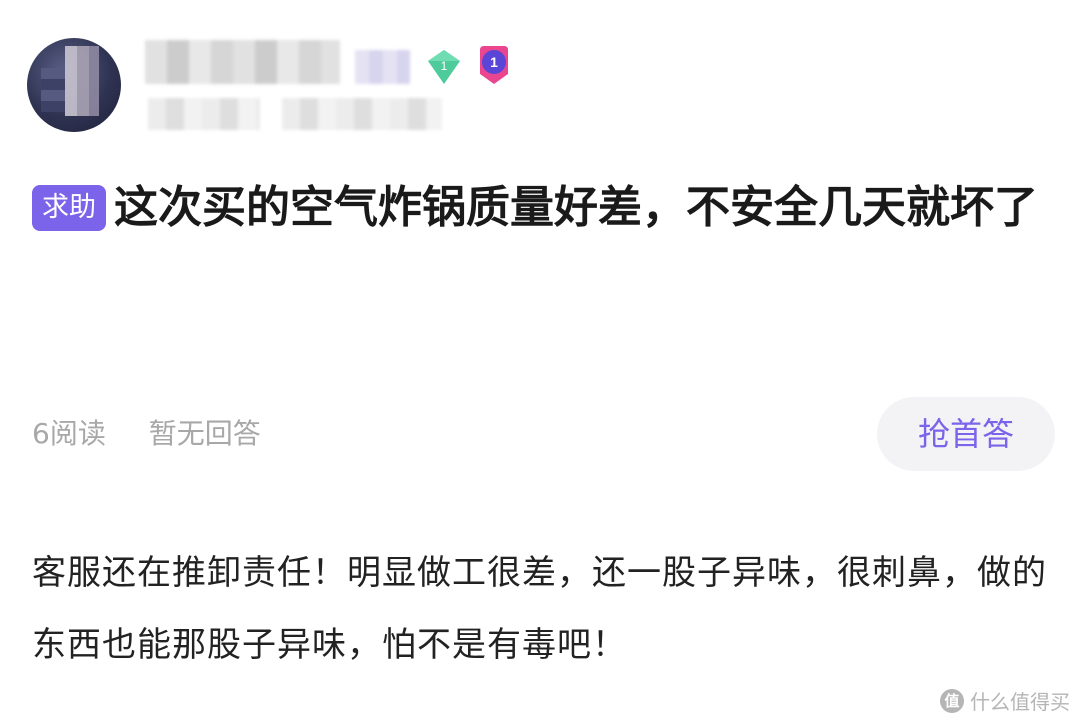 Image resolution: width=1080 pixels, height=723 pixels. I want to click on level-number: 1, so click(444, 66).